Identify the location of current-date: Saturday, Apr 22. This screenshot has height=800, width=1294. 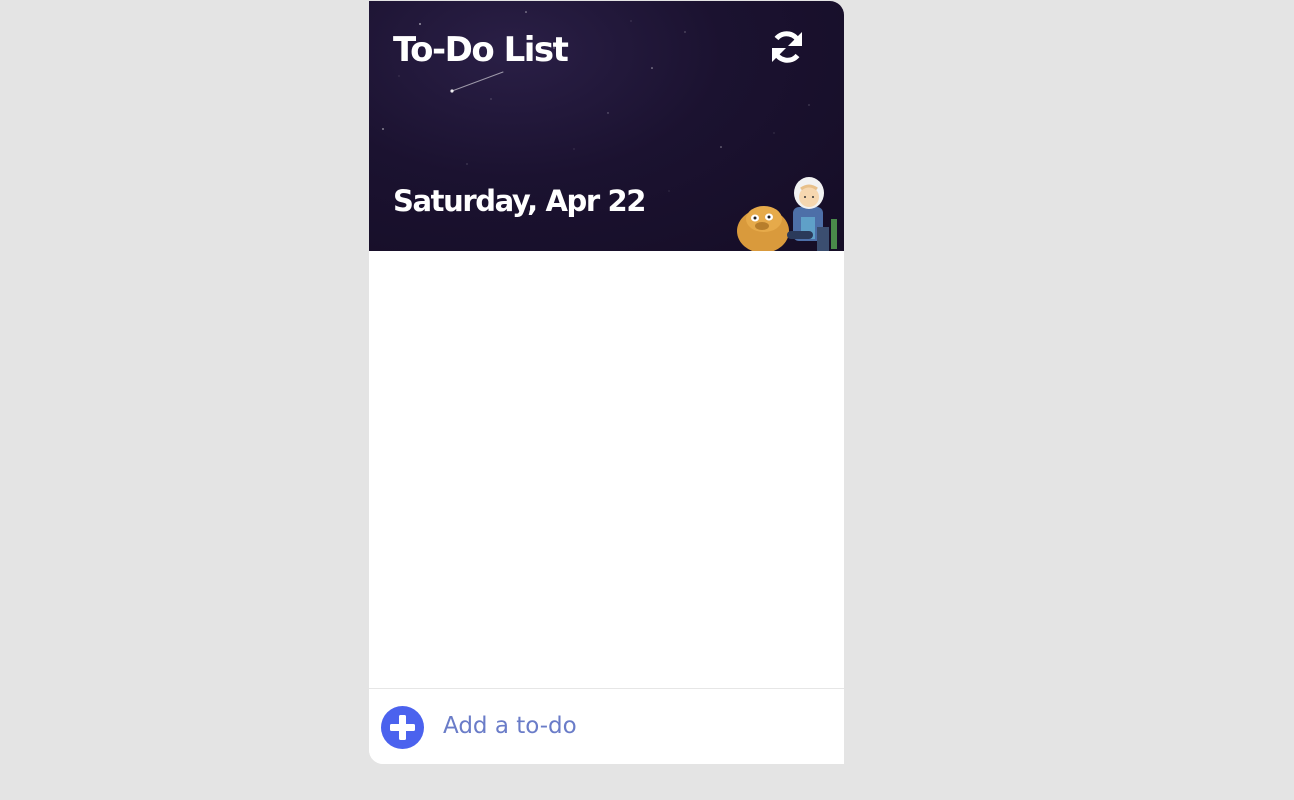
(519, 201).